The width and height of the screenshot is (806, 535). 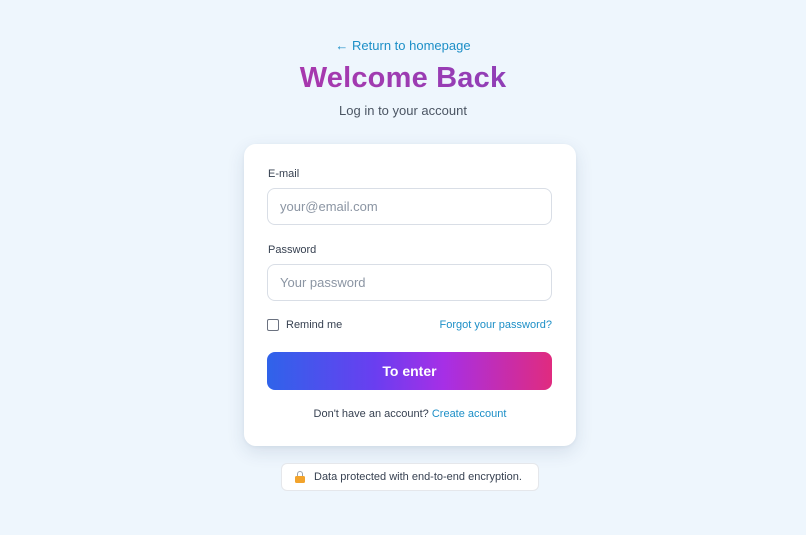 What do you see at coordinates (469, 414) in the screenshot?
I see `create-account-link: Create account` at bounding box center [469, 414].